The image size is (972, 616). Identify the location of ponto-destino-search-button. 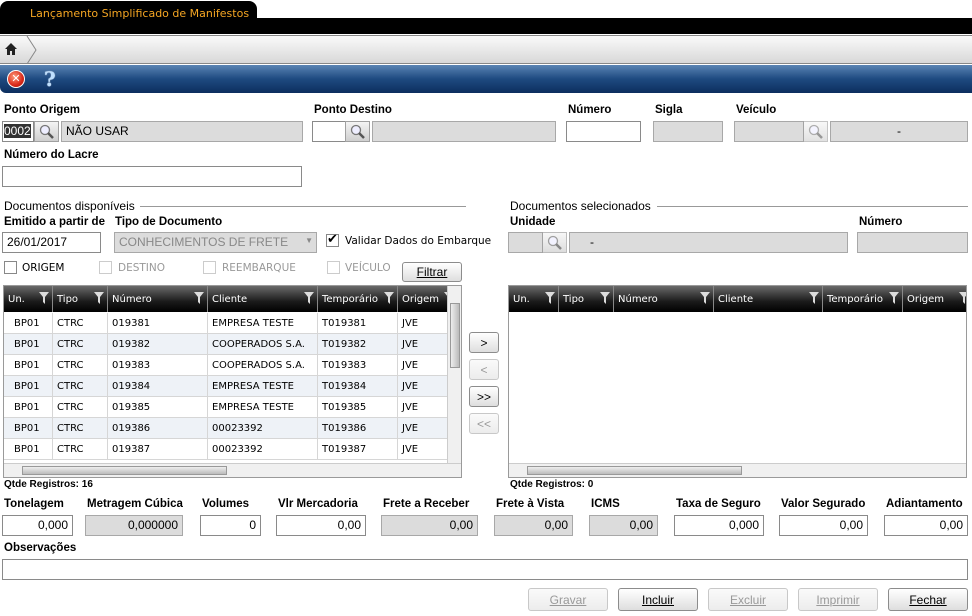
(357, 131).